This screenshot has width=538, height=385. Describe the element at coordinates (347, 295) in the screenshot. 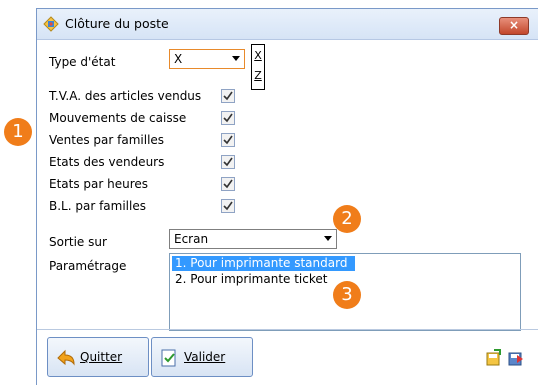

I see `callout-badge-3: 3` at that location.